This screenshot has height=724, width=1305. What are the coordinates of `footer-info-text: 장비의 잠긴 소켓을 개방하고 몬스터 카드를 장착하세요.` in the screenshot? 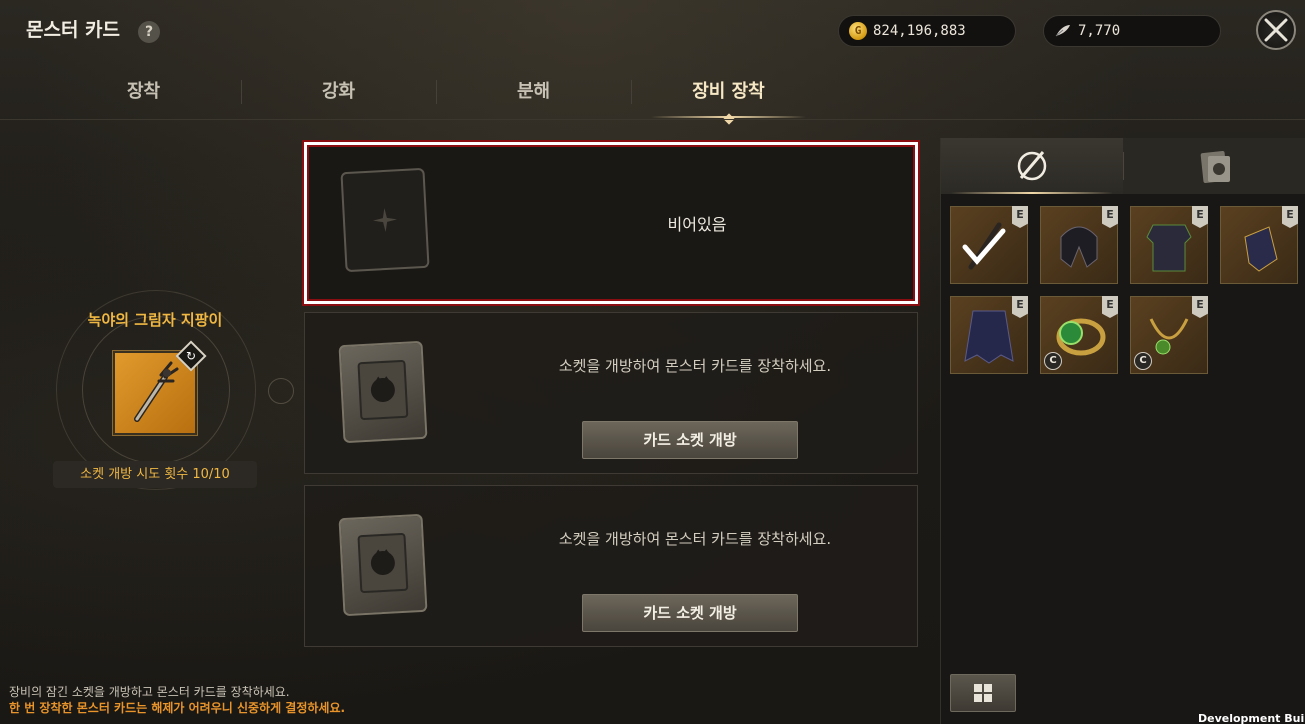 It's located at (149, 692).